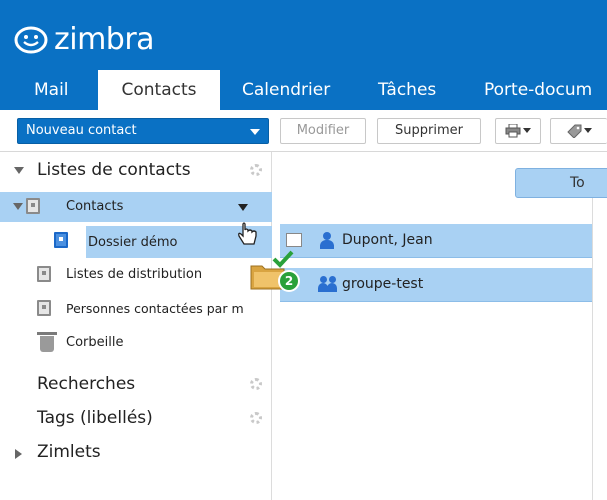  Describe the element at coordinates (95, 342) in the screenshot. I see `sidebar-item-label: Corbeille` at that location.